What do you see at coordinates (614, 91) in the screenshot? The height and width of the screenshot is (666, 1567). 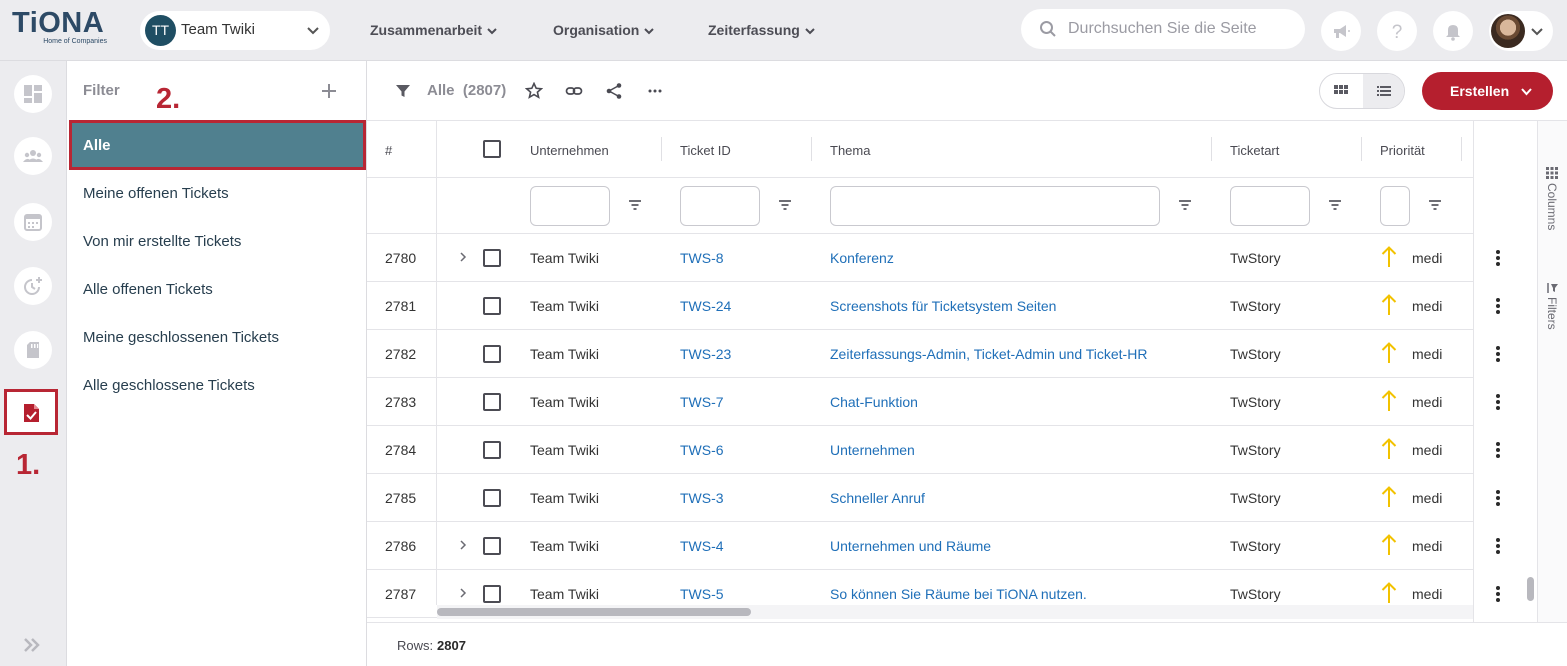 I see `share-icon` at bounding box center [614, 91].